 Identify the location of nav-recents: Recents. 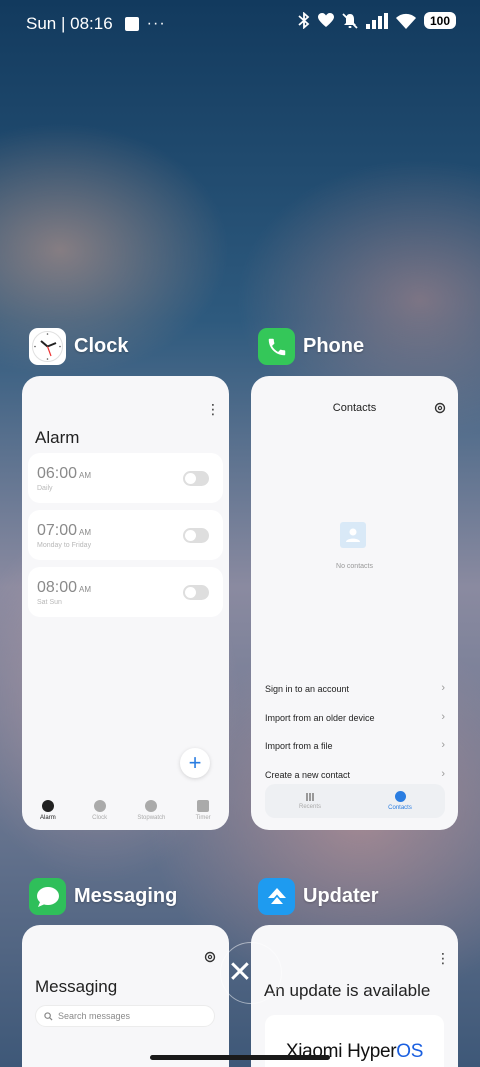
(310, 801).